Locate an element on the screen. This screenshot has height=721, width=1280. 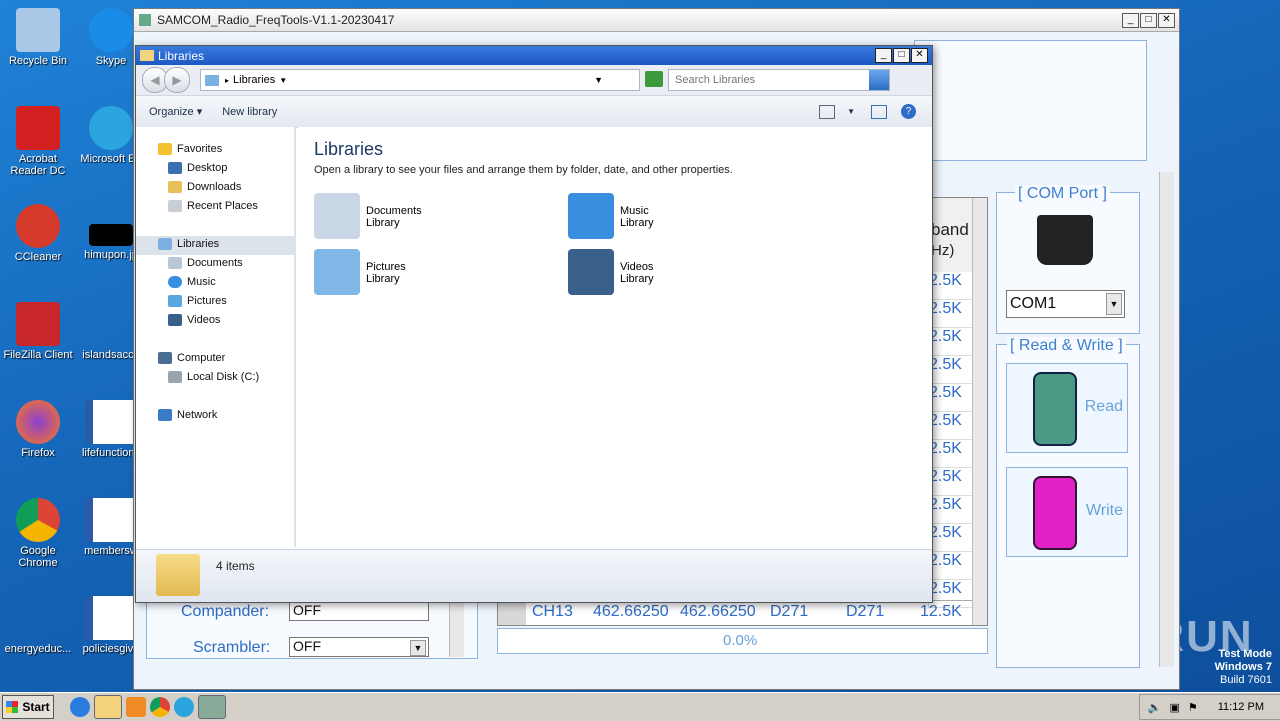
nav-local-disk: Local Disk (C:) is located at coordinates (213, 377).